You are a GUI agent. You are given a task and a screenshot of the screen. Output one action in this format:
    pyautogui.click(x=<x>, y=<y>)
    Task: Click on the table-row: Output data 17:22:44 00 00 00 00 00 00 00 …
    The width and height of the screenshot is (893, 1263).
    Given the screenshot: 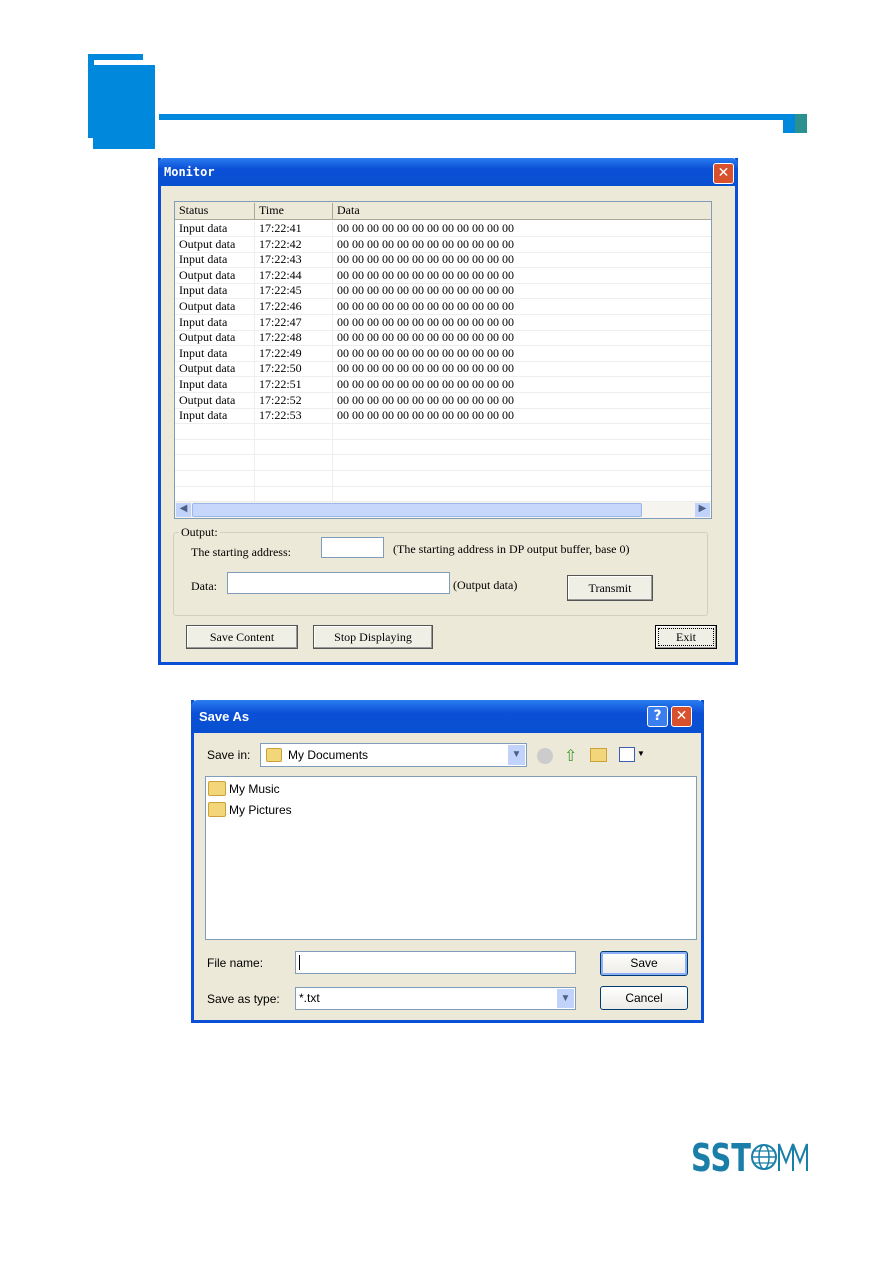 What is the action you would take?
    pyautogui.click(x=443, y=275)
    